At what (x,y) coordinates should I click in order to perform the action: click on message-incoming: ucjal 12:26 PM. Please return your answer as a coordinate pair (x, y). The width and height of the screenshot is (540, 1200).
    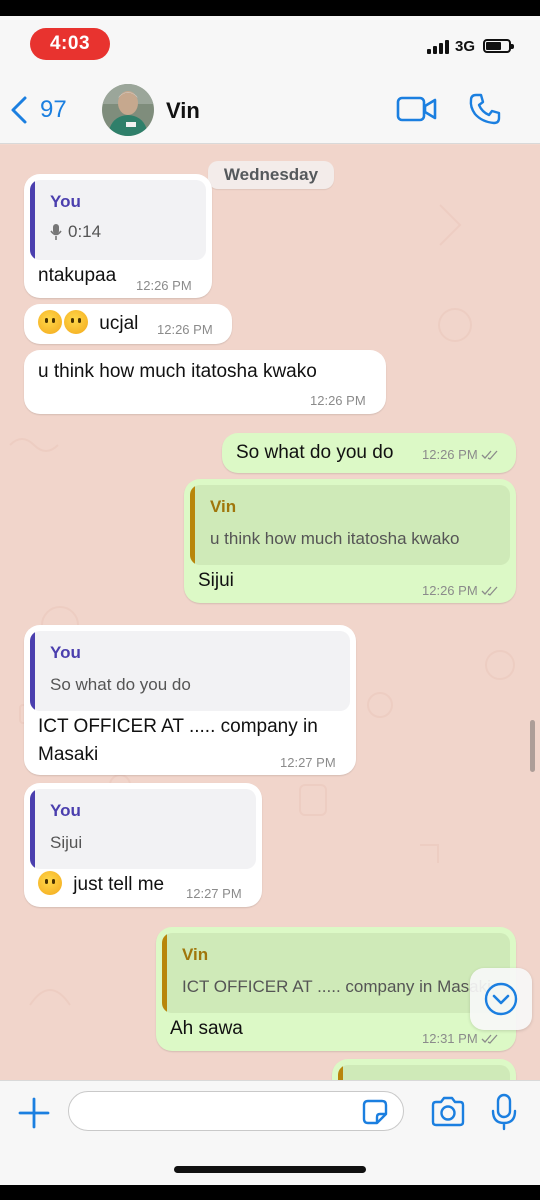
    Looking at the image, I should click on (128, 324).